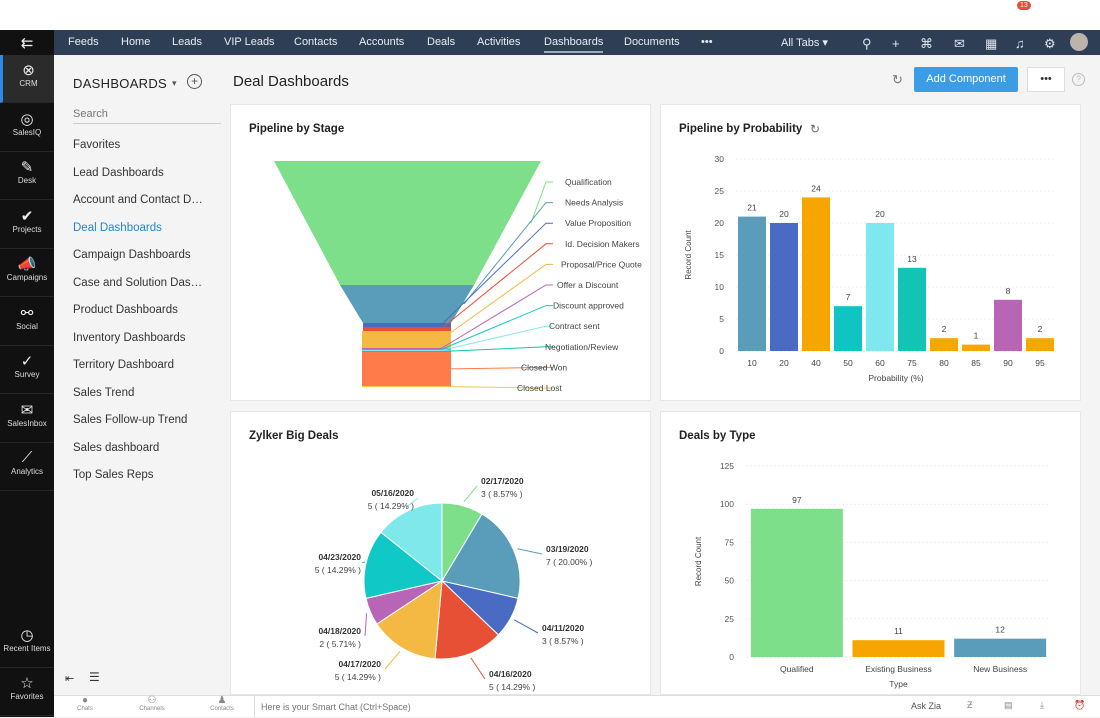  Describe the element at coordinates (784, 363) in the screenshot. I see `x-tick-label: 20` at that location.